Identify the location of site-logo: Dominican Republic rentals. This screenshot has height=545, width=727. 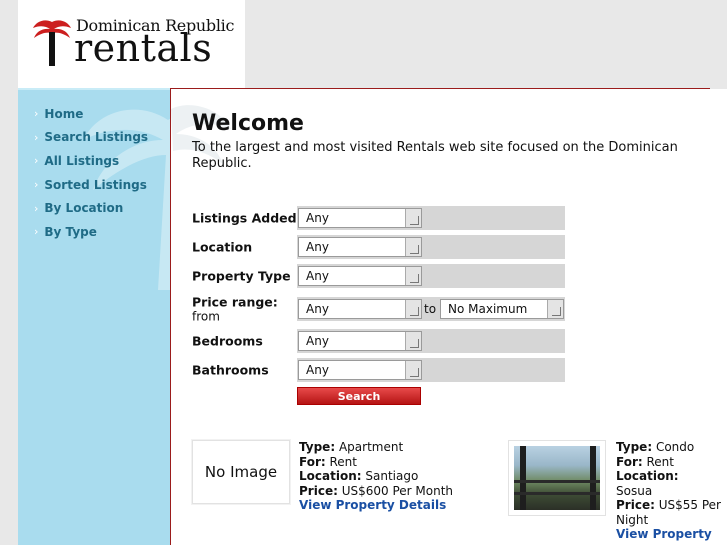
(131, 44).